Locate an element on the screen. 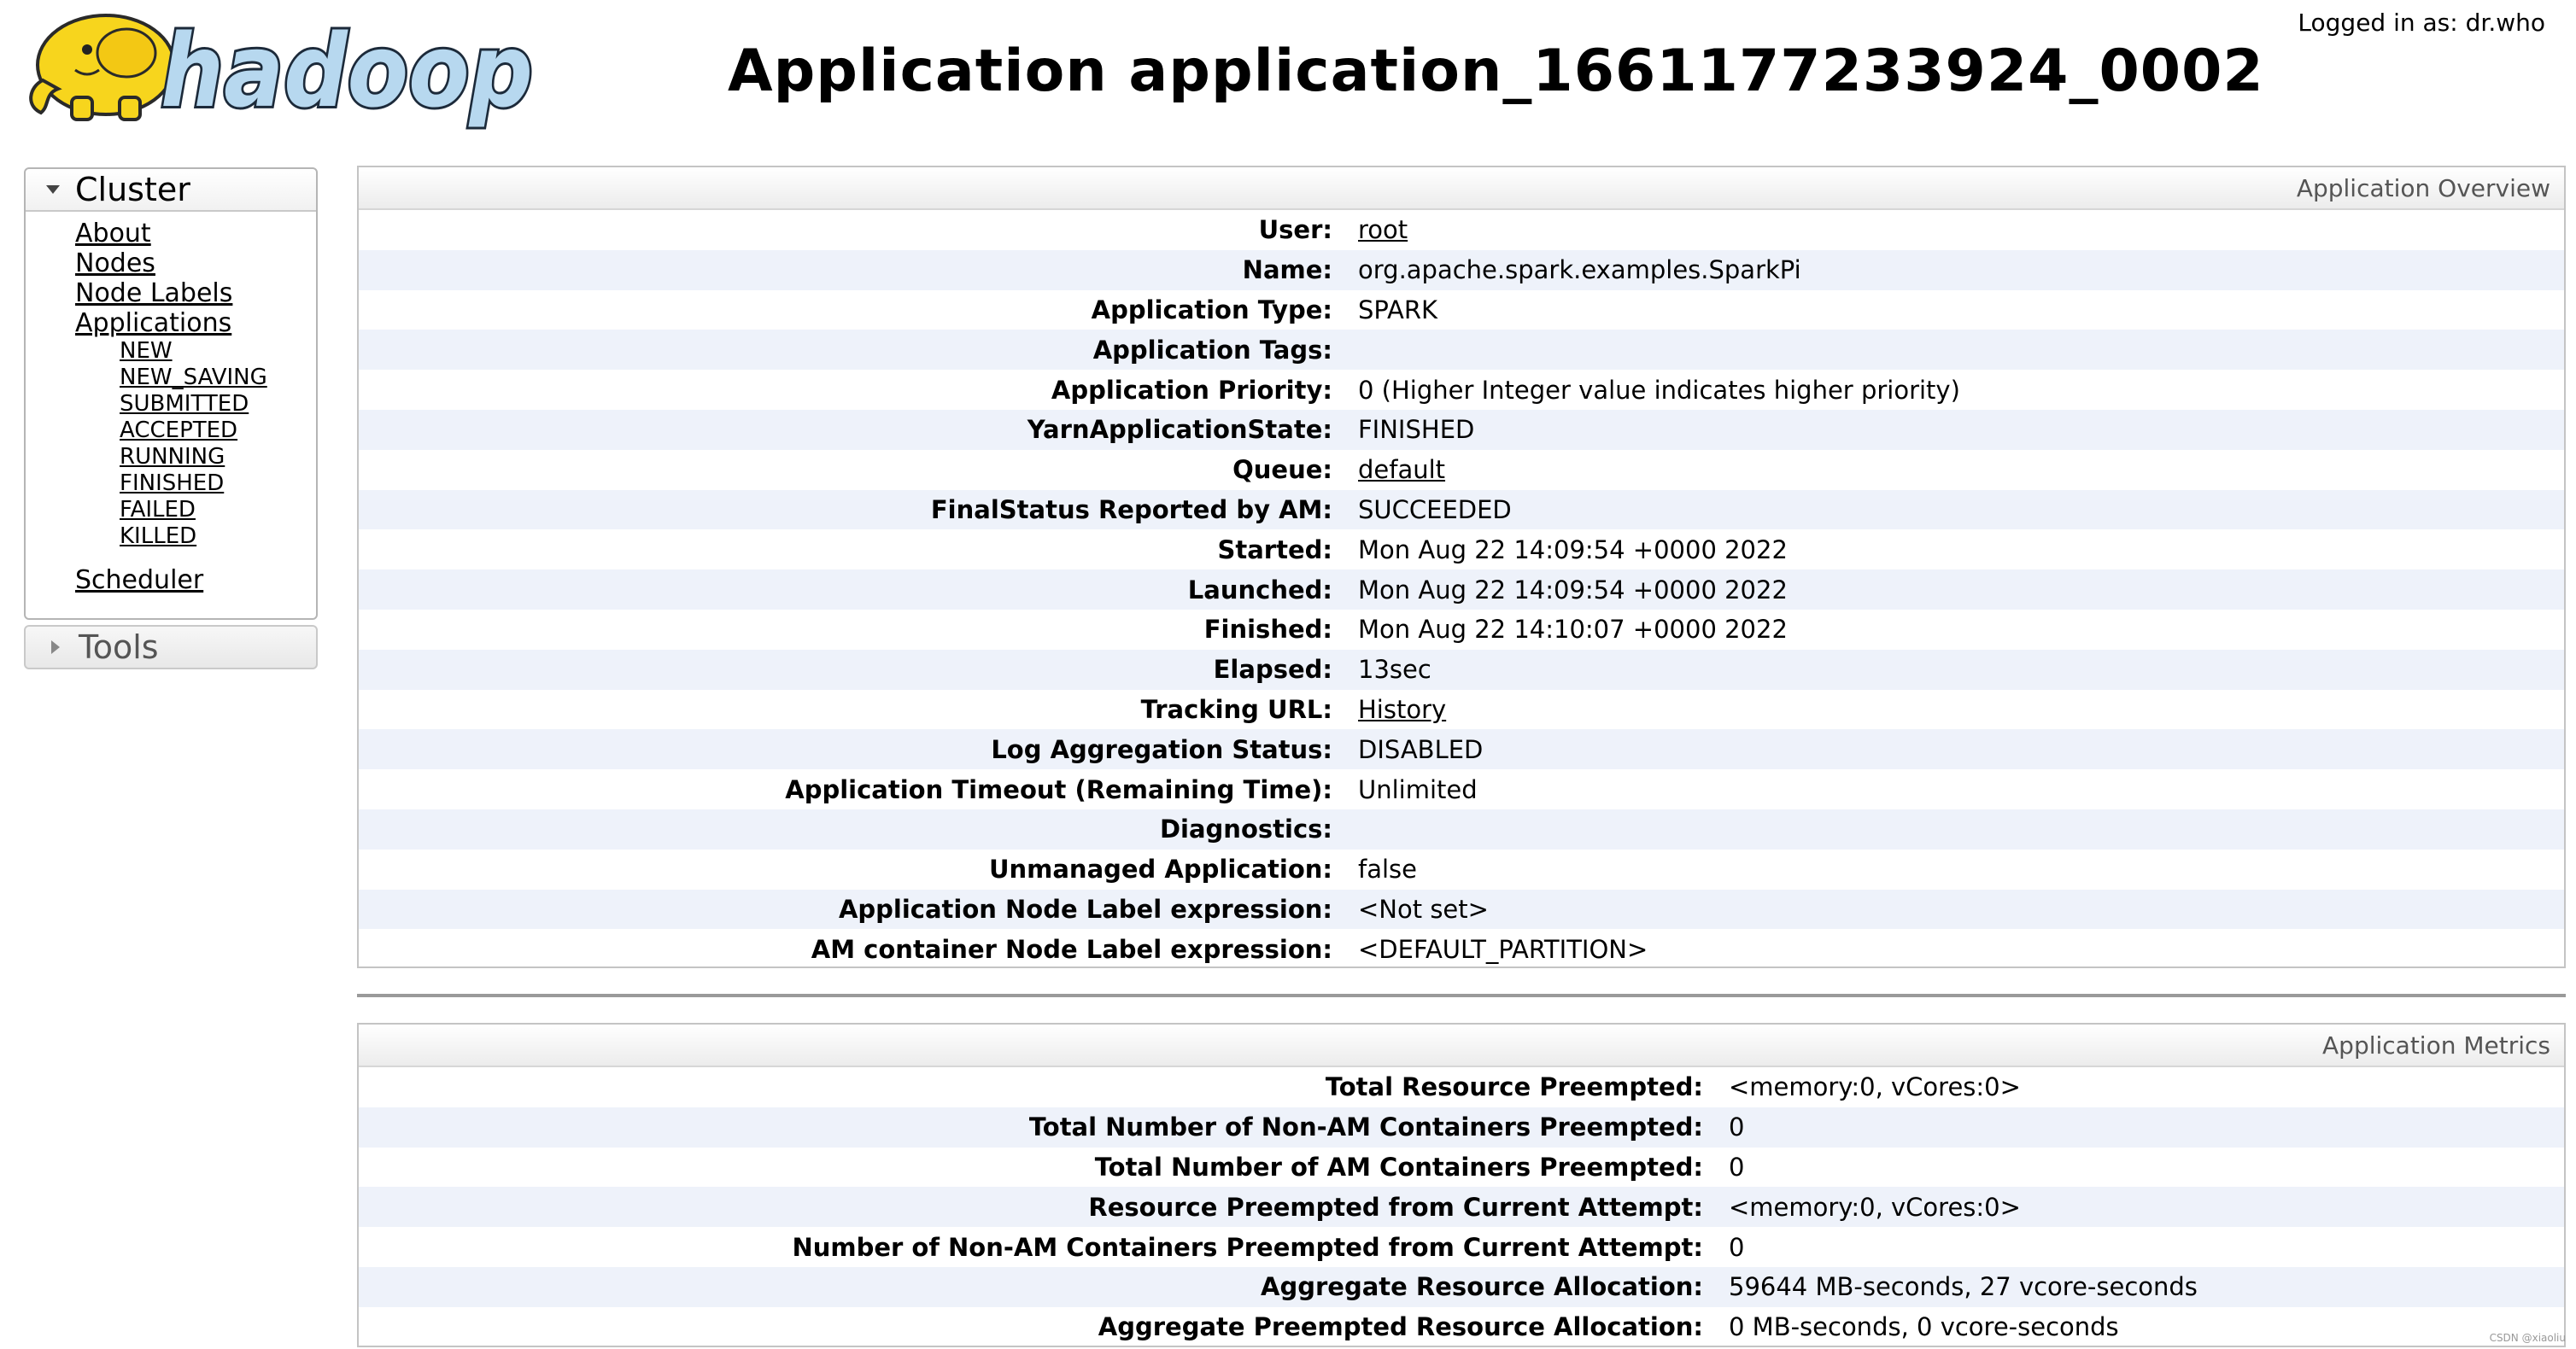  table-row: Application Tags: is located at coordinates (1461, 350).